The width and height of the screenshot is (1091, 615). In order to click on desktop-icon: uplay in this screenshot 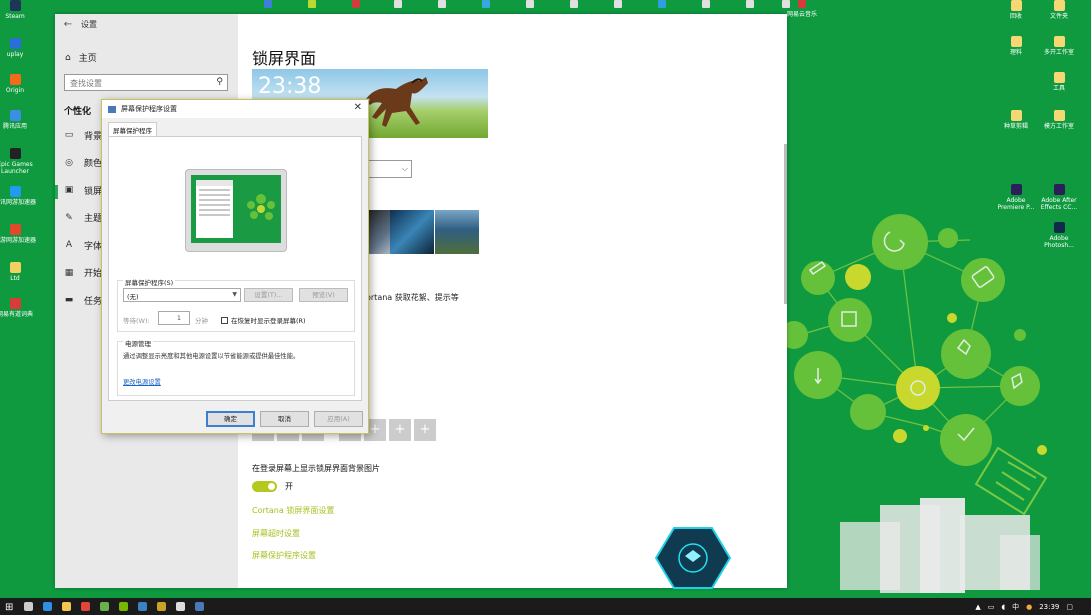, I will do `click(18, 48)`.